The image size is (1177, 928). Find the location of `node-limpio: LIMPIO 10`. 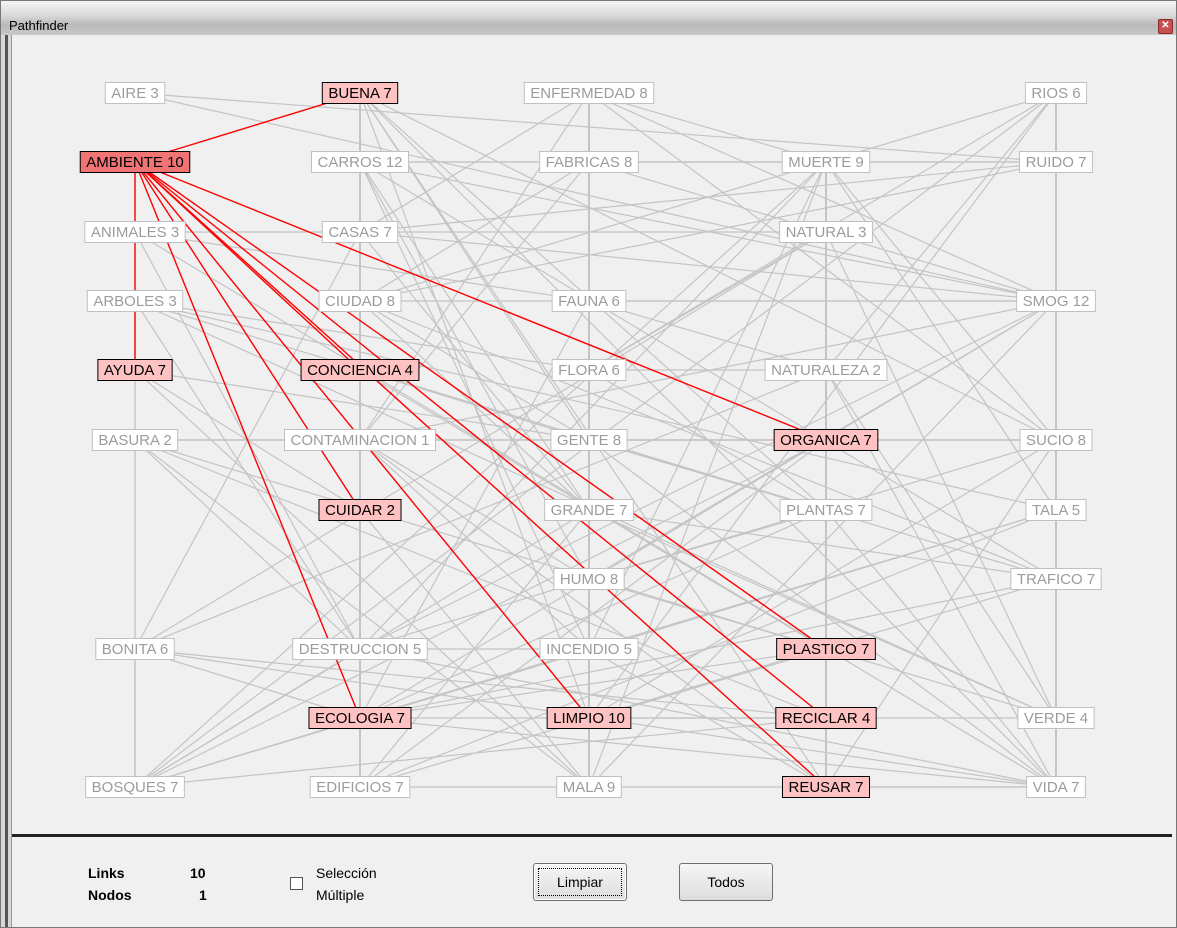

node-limpio: LIMPIO 10 is located at coordinates (589, 718).